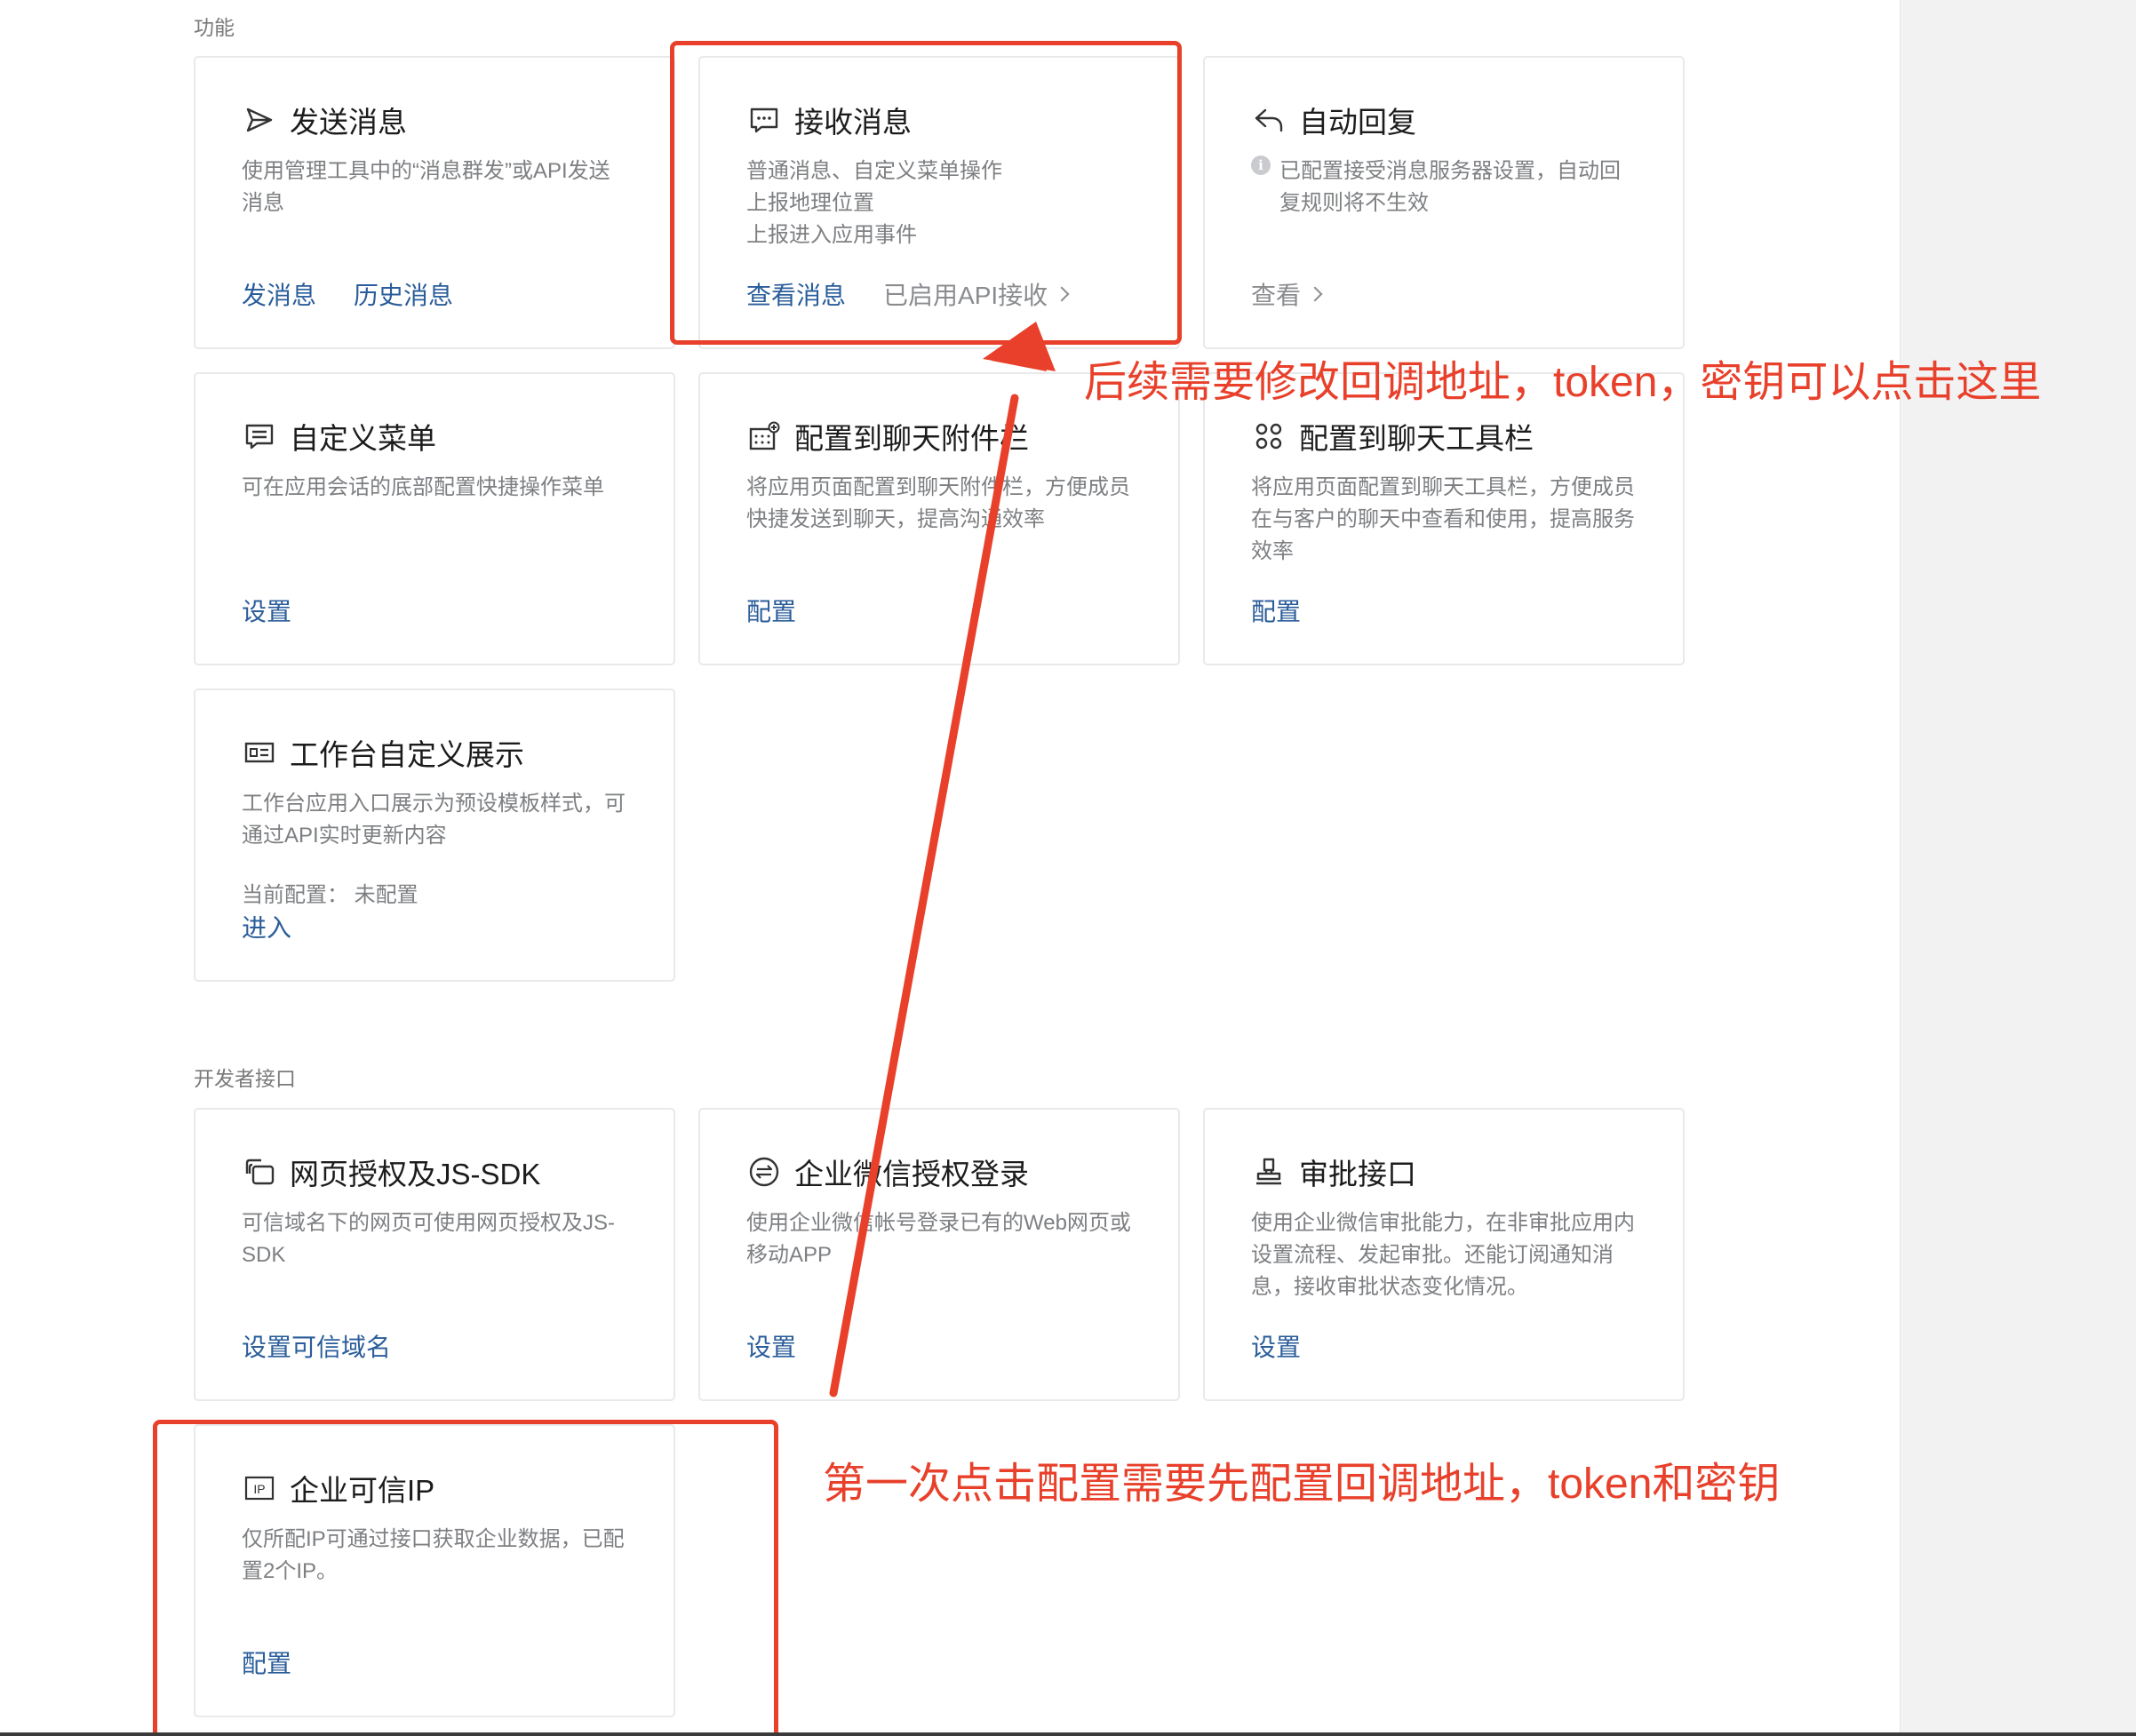 The width and height of the screenshot is (2136, 1736). I want to click on desc-line: 上报地理位置, so click(810, 203).